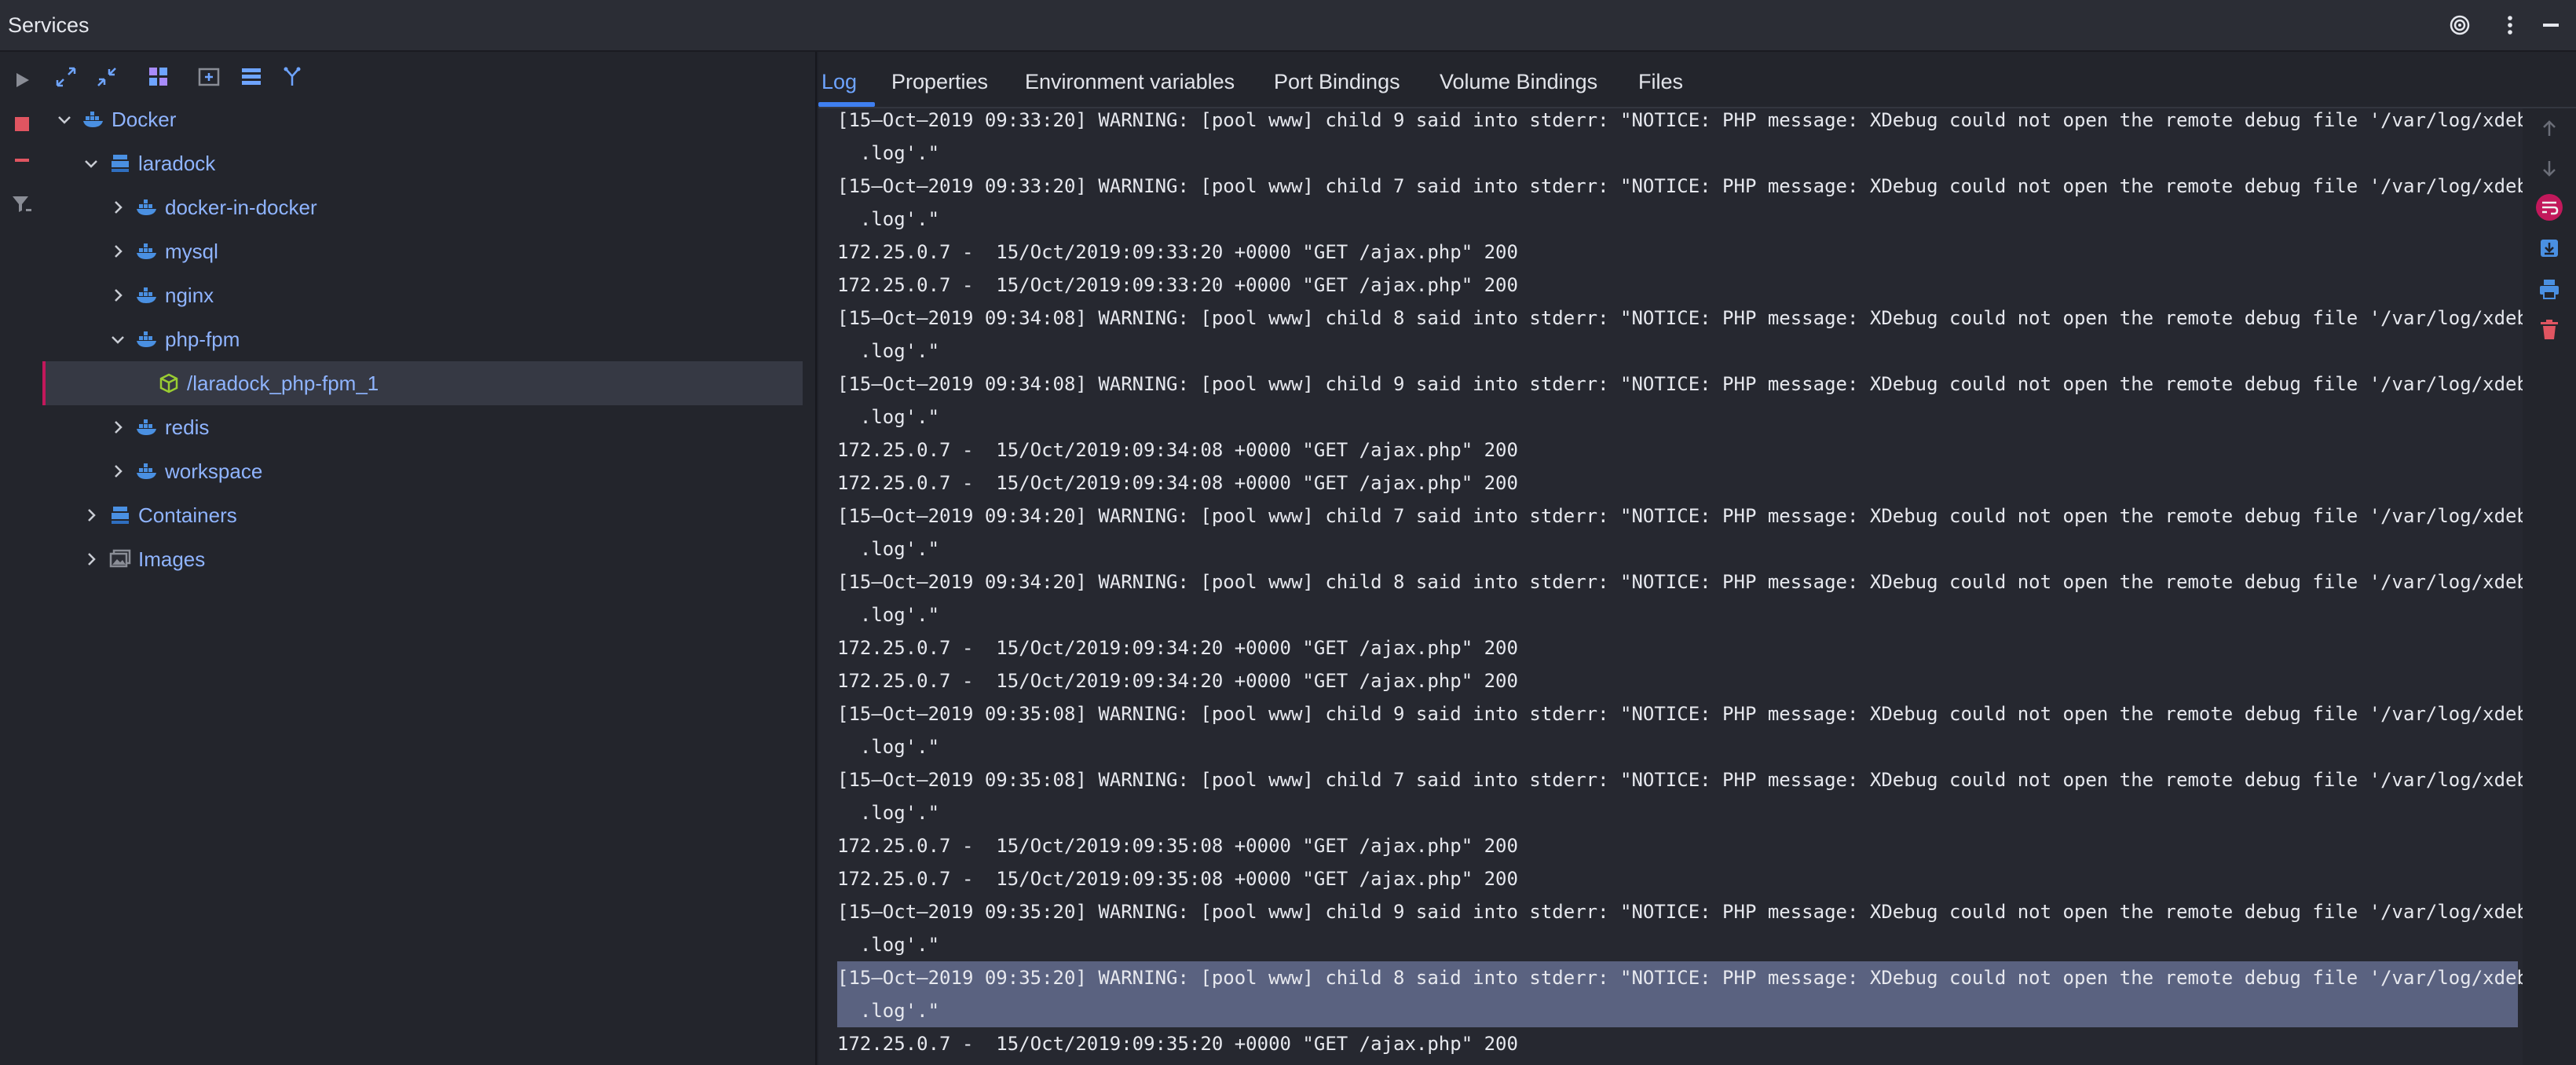 The width and height of the screenshot is (2576, 1065). Describe the element at coordinates (422, 559) in the screenshot. I see `tree-node-images: Images` at that location.